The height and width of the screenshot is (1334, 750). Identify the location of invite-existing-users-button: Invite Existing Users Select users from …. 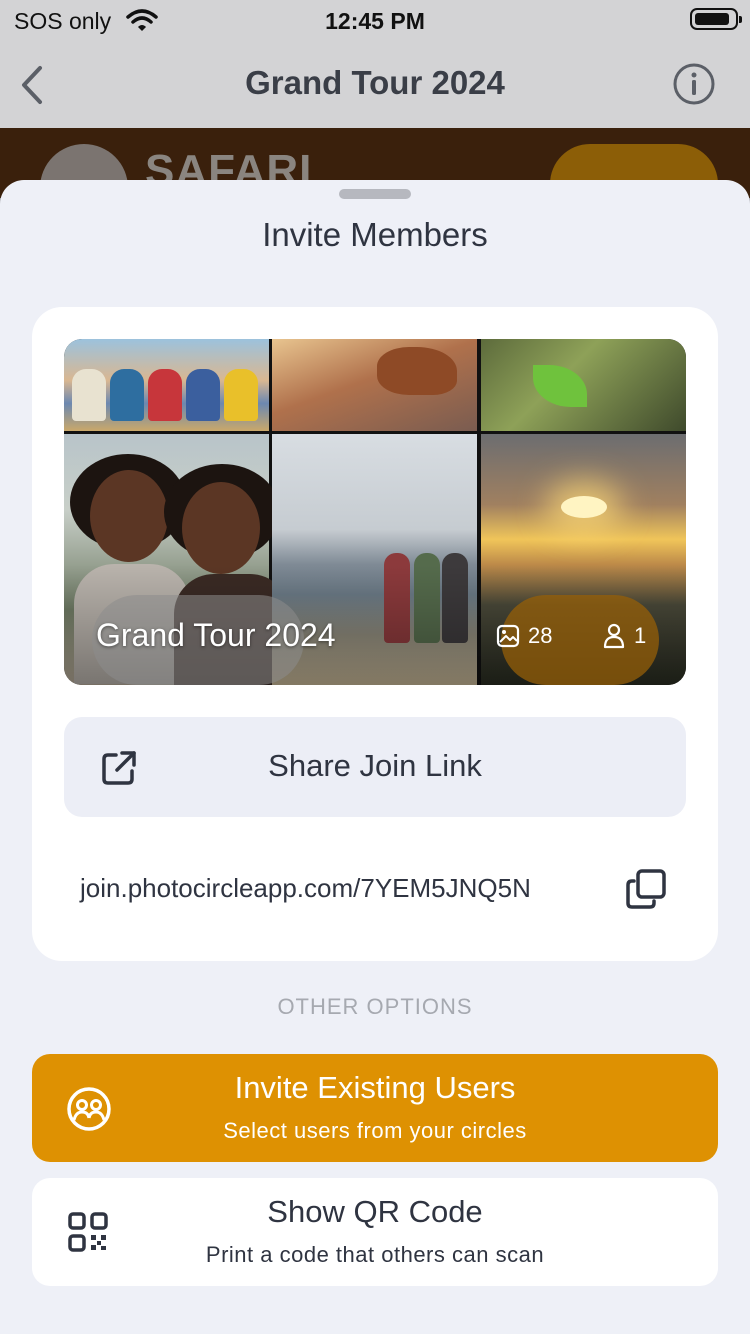
(375, 1108).